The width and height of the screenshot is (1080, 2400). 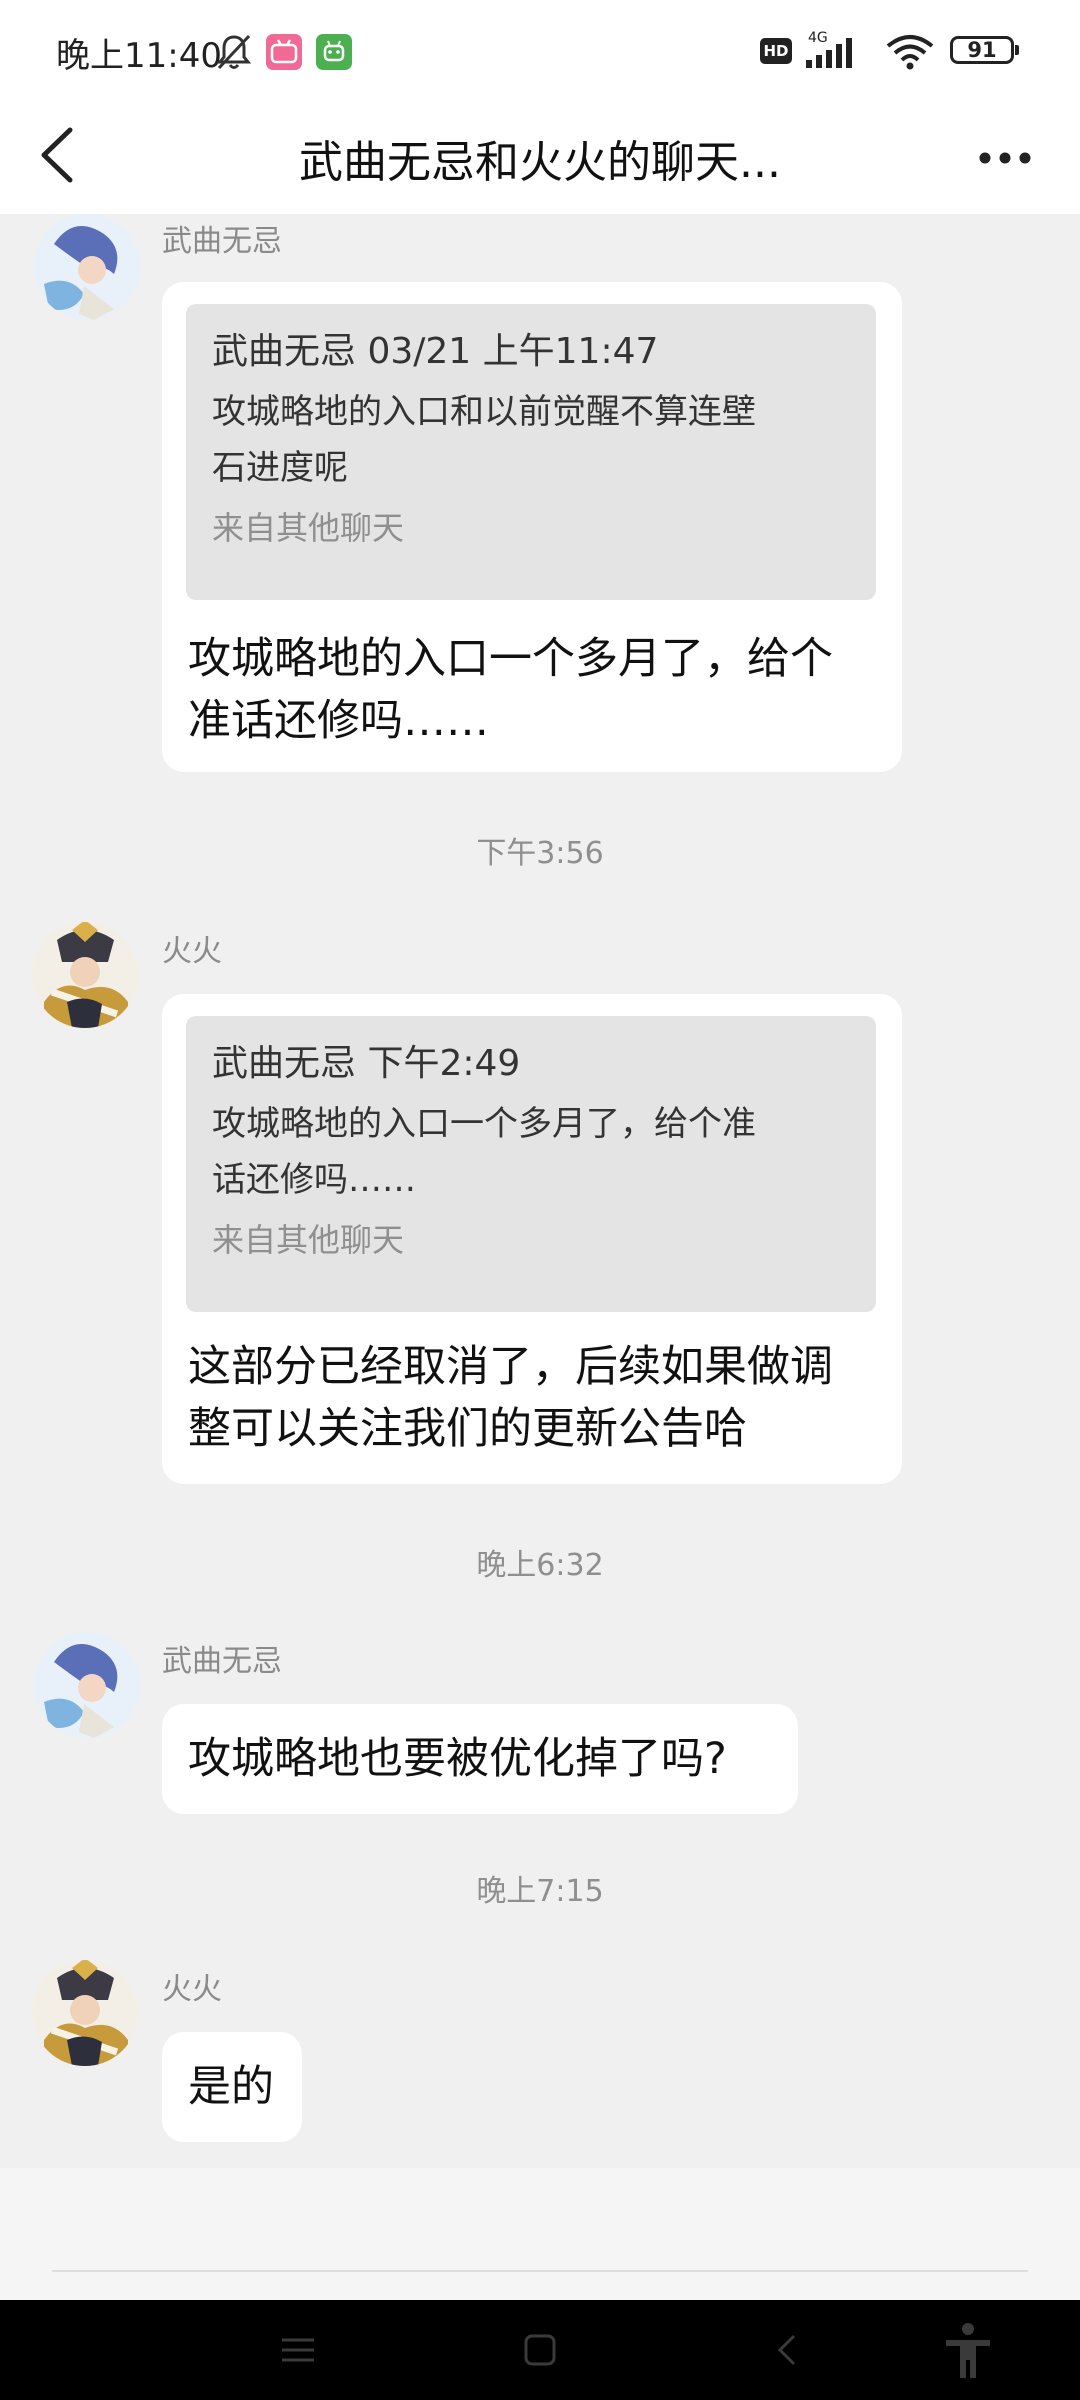 I want to click on message-text: 是的, so click(x=231, y=2087).